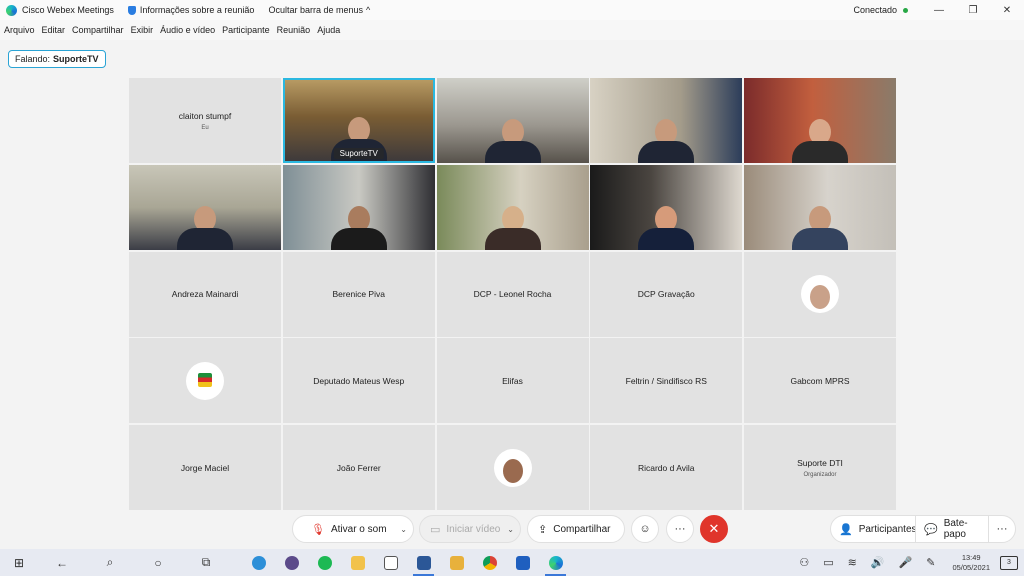  I want to click on participant-tile: claiton stumpf Eu, so click(205, 120).